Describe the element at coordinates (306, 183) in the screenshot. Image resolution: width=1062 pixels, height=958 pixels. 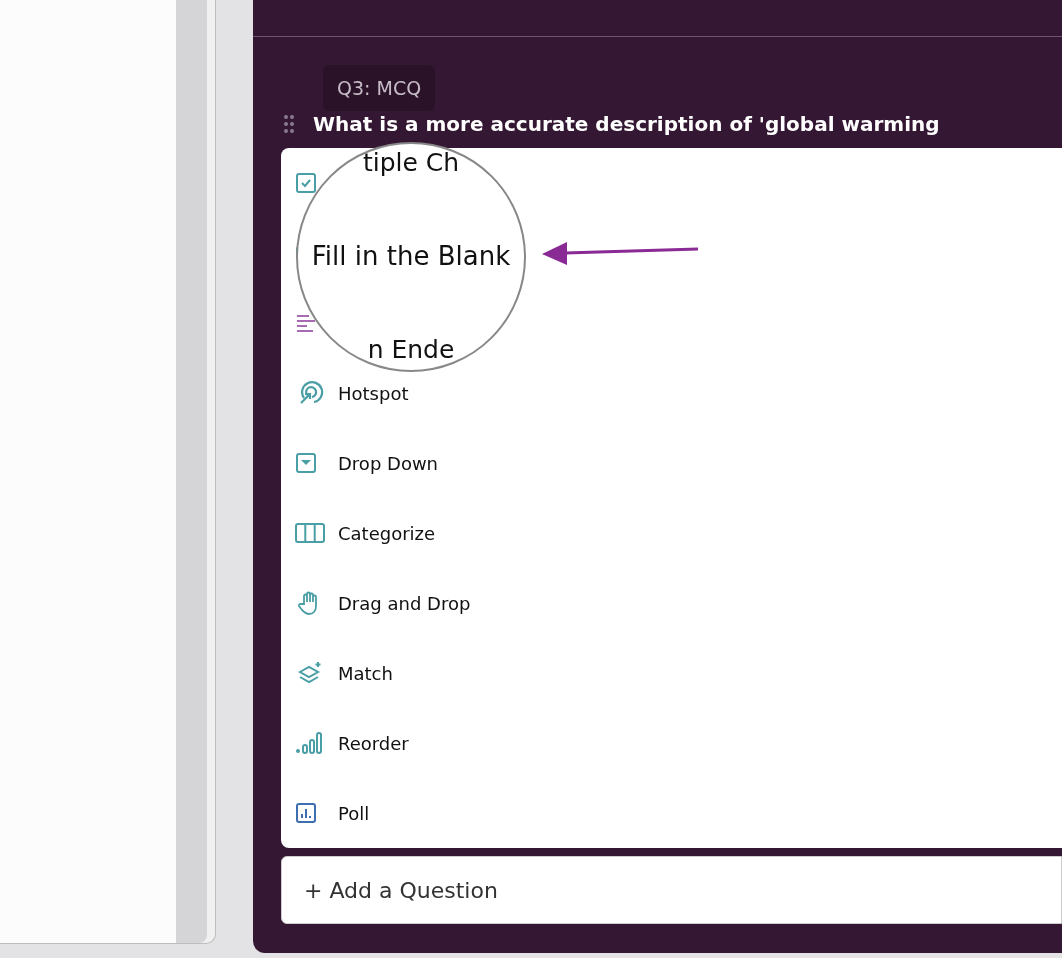
I see `checkbox-icon` at that location.